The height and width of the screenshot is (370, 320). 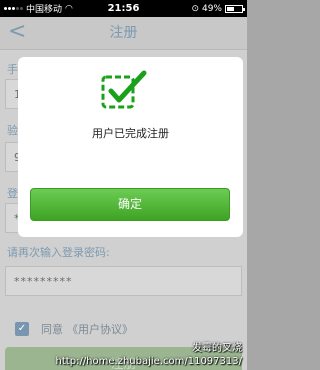 I want to click on nav-bar: < 注册, so click(x=123, y=33).